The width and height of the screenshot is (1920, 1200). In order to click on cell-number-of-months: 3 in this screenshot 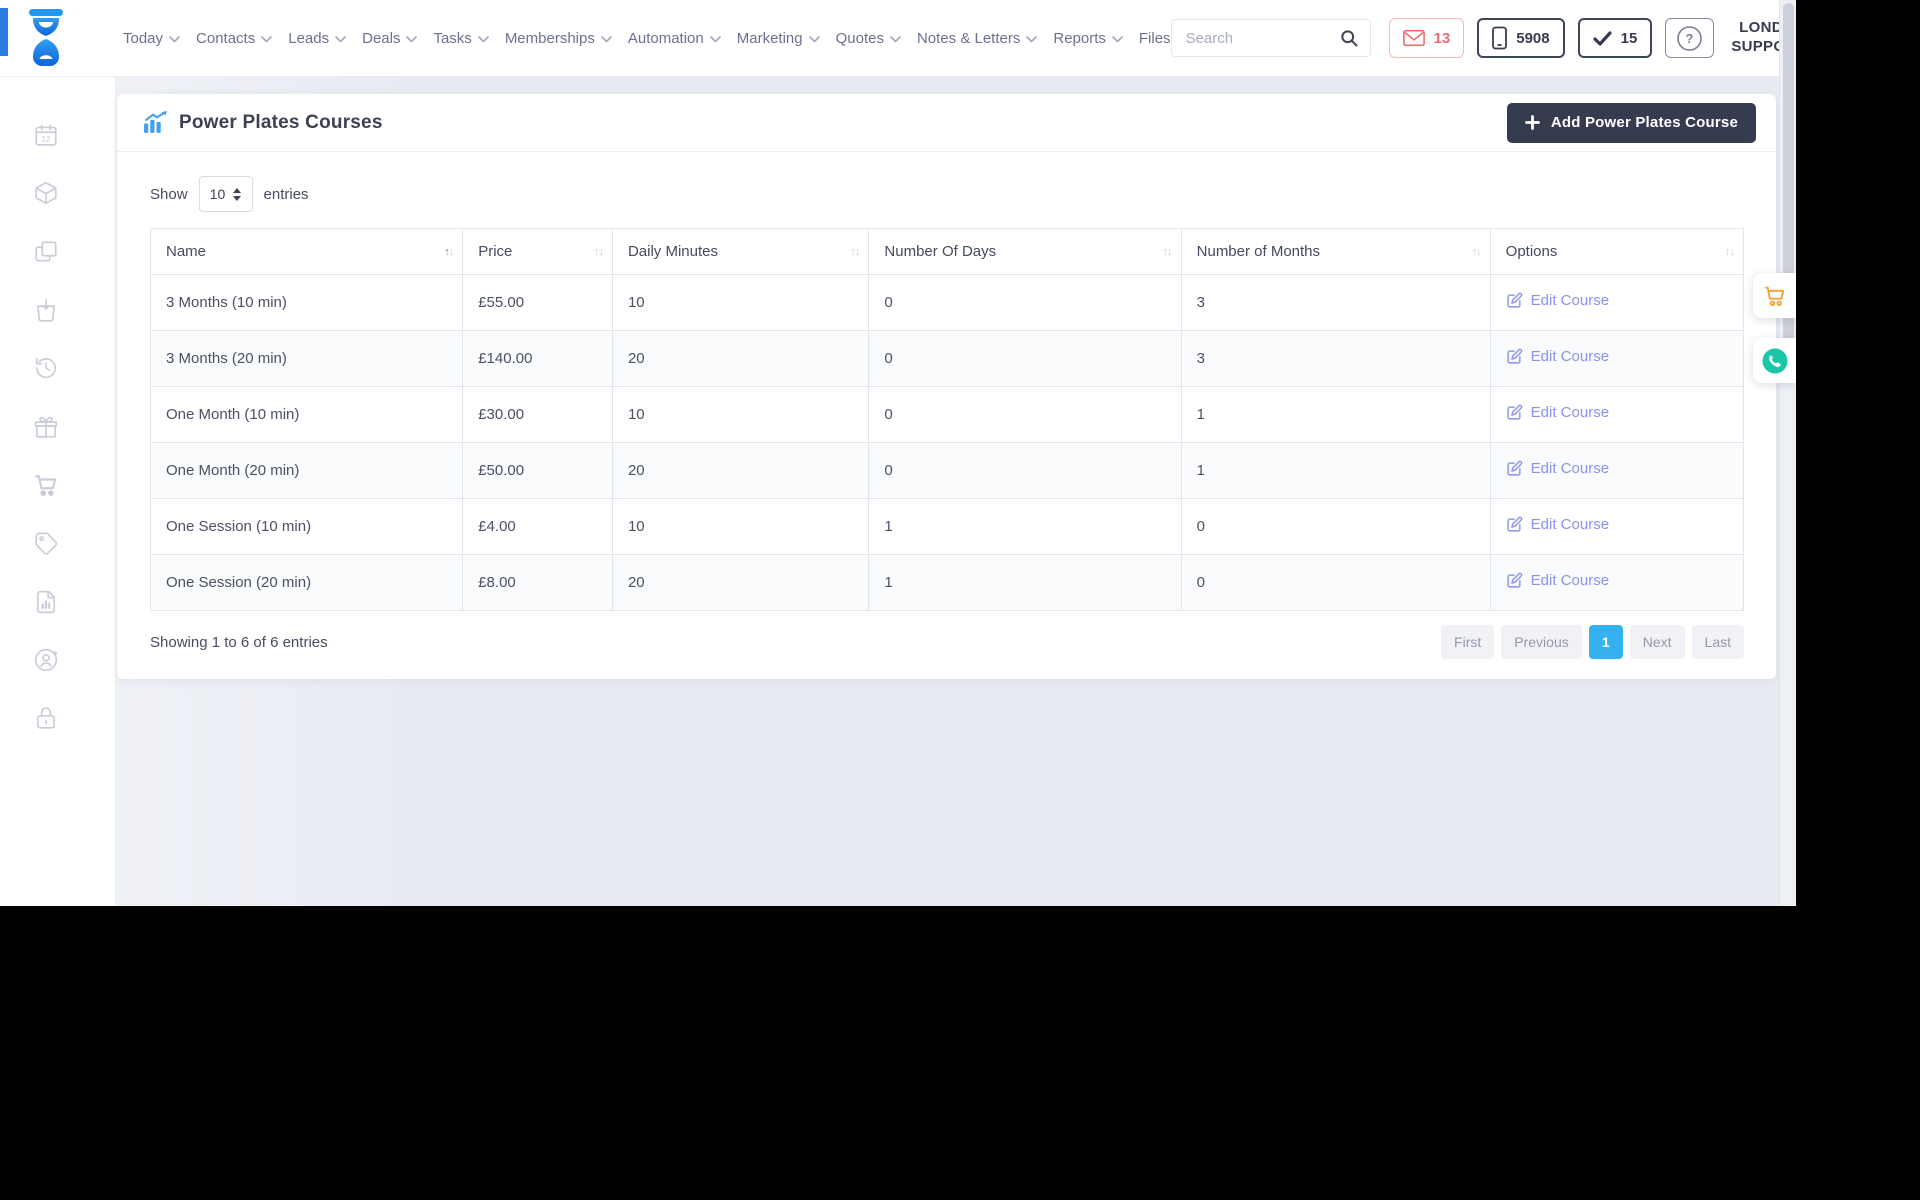, I will do `click(1335, 358)`.